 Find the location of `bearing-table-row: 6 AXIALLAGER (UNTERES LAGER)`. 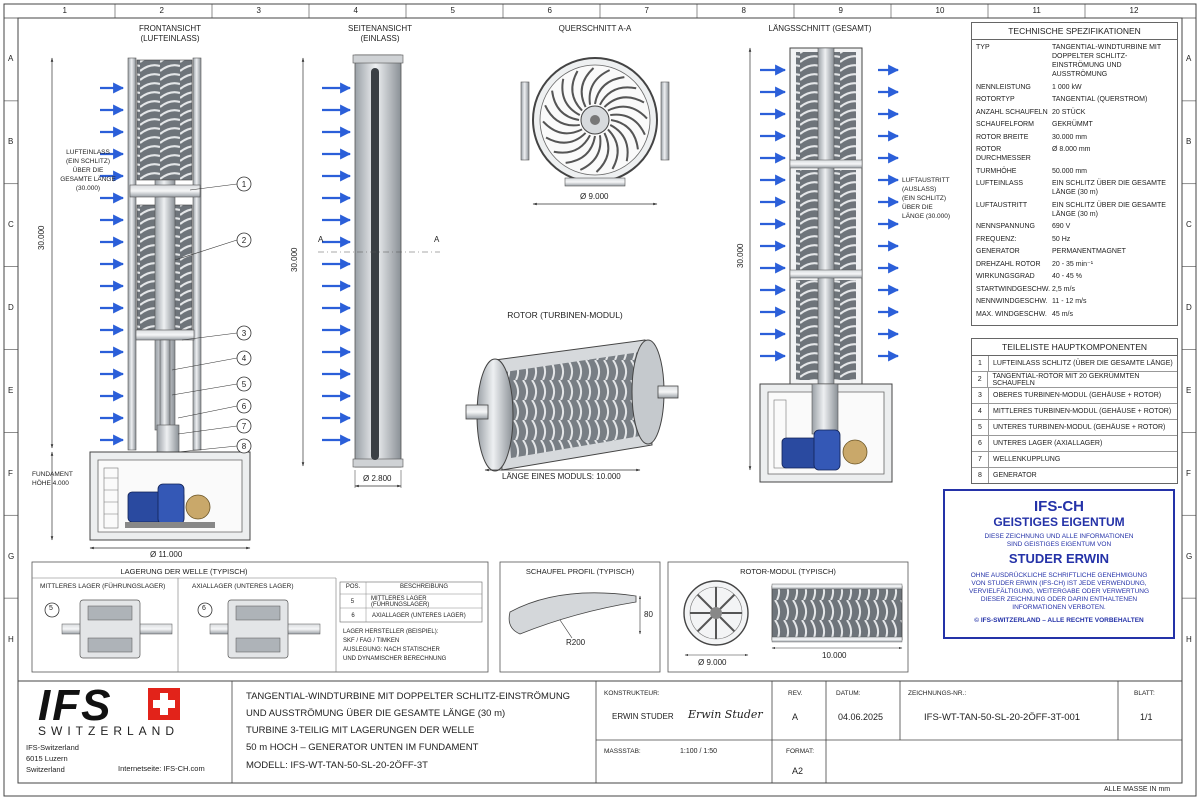

bearing-table-row: 6 AXIALLAGER (UNTERES LAGER) is located at coordinates (411, 616).